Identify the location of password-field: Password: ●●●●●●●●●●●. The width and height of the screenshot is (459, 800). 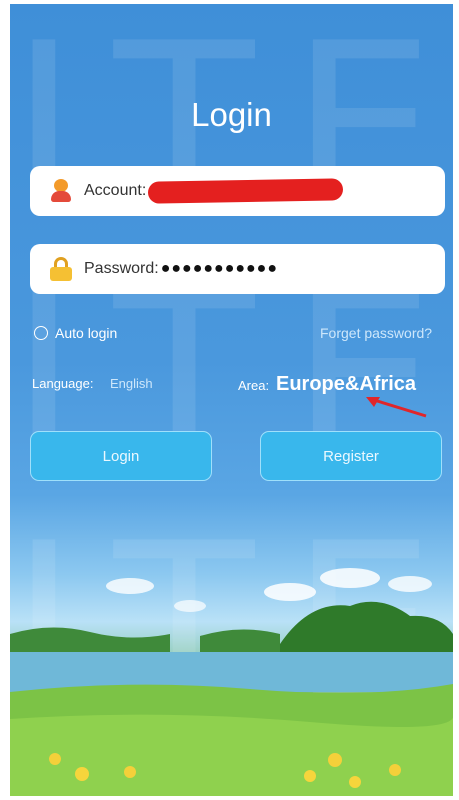
(237, 269).